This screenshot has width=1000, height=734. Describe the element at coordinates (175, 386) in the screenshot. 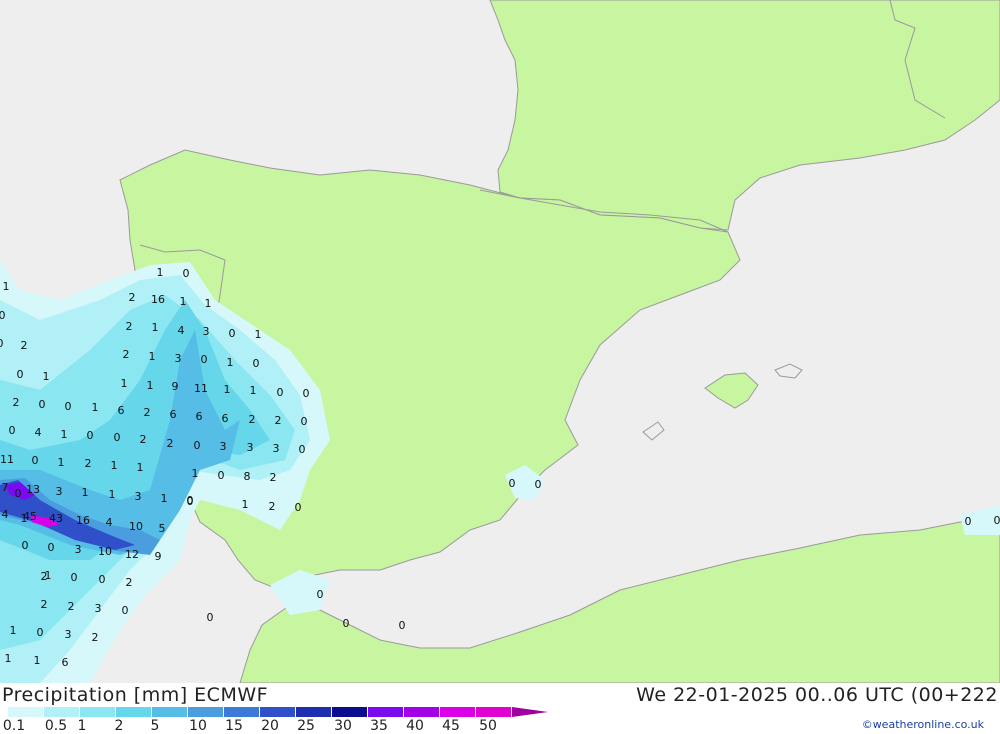

I see `precip-value-label: 9` at that location.